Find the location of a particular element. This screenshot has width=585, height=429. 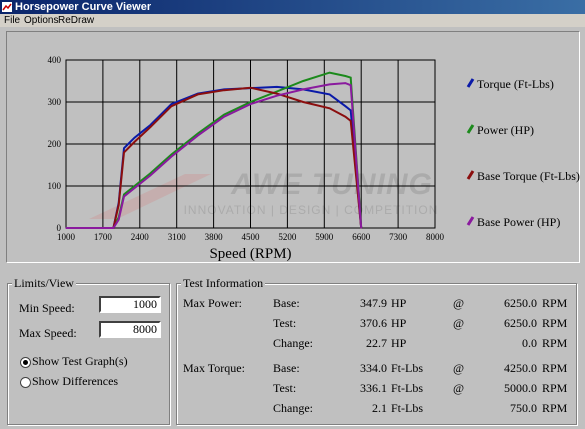

torque-row-rpm: 4250.0 is located at coordinates (520, 368).